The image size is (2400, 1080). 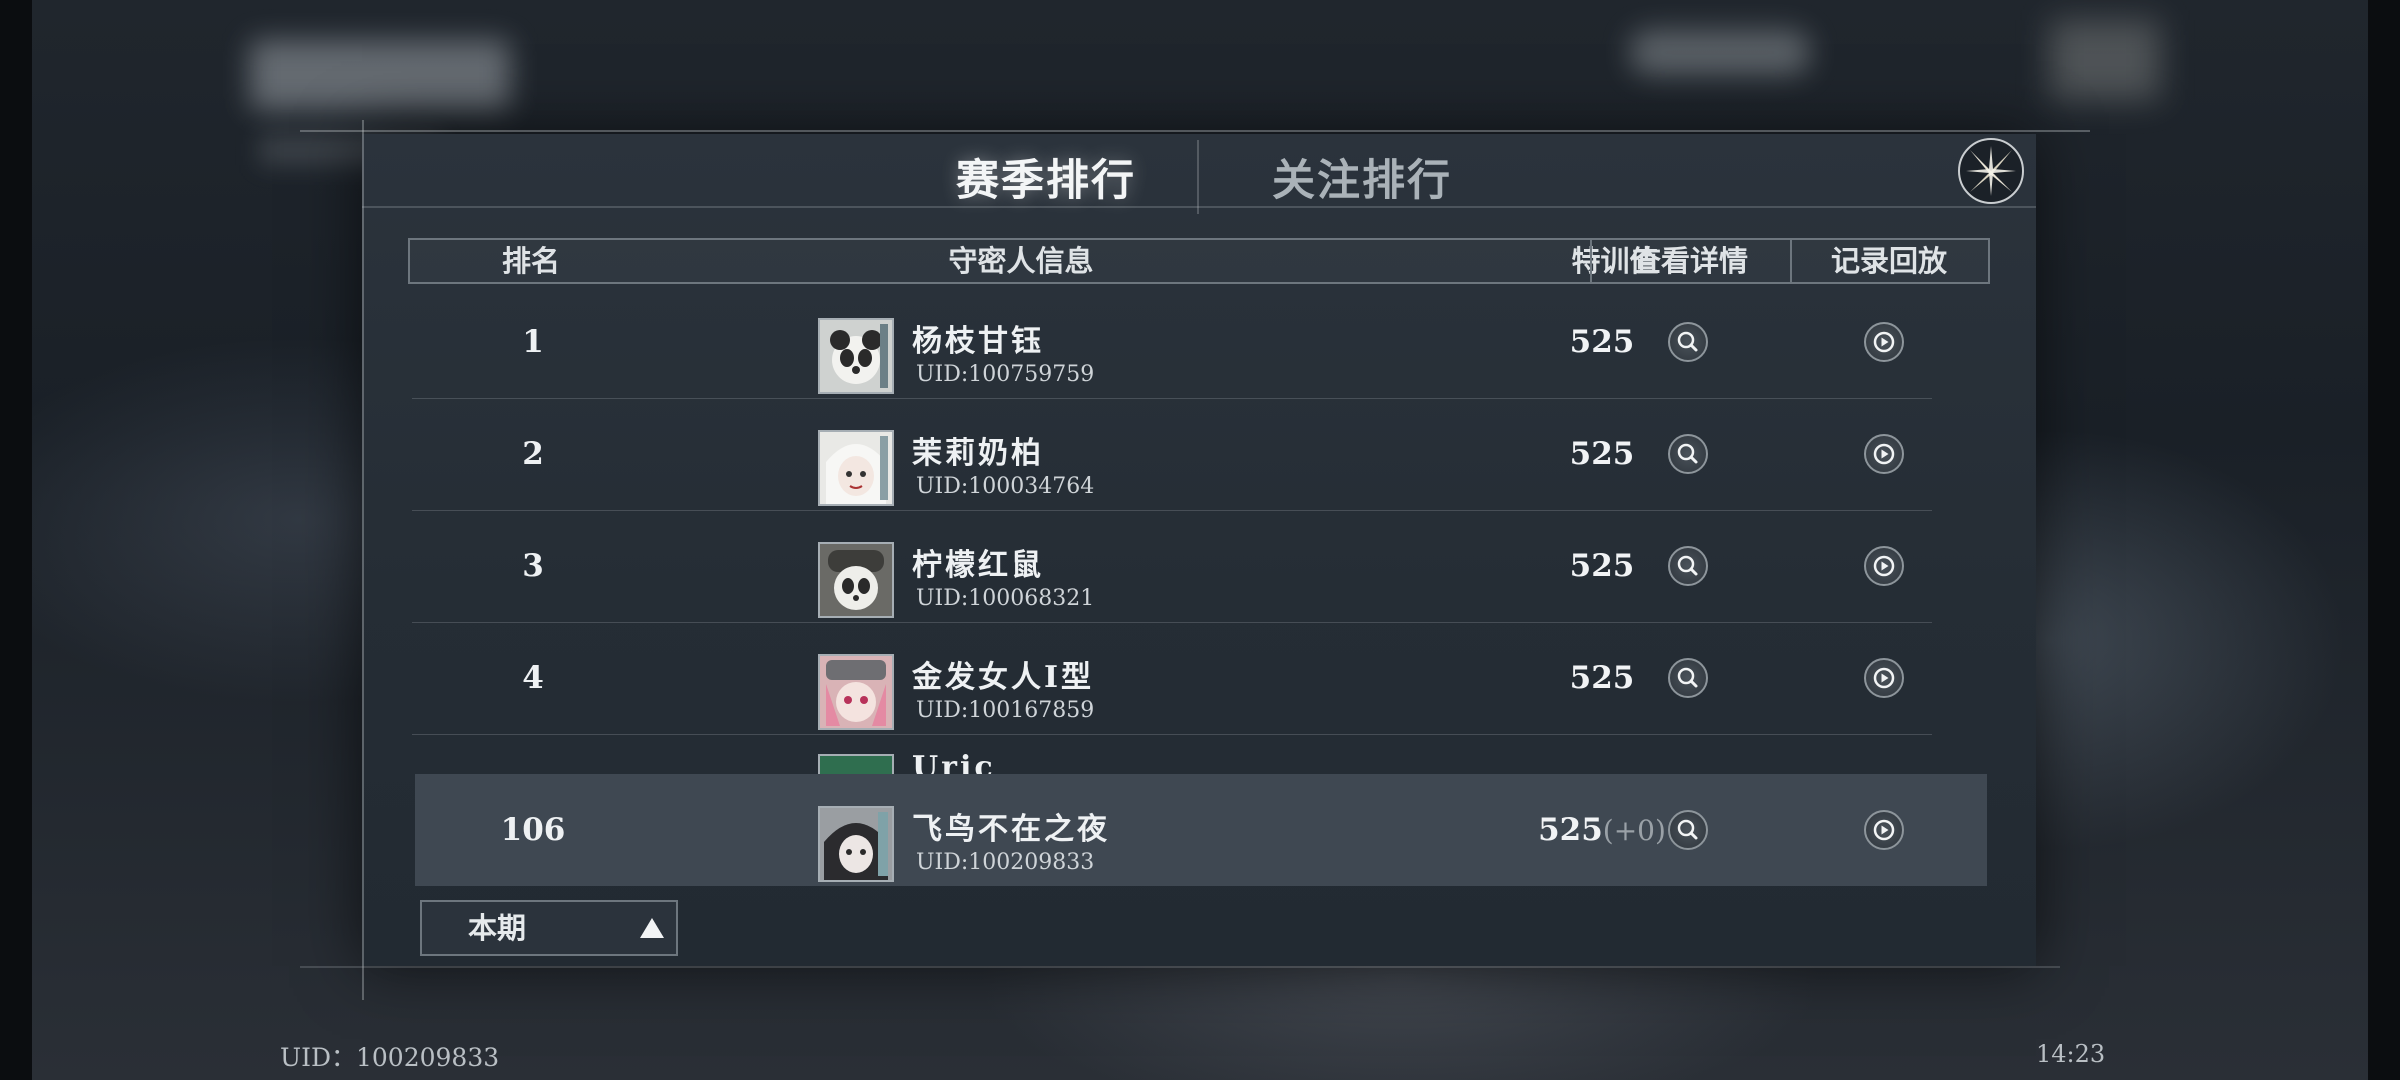 What do you see at coordinates (549, 928) in the screenshot?
I see `period-dropdown: 本期` at bounding box center [549, 928].